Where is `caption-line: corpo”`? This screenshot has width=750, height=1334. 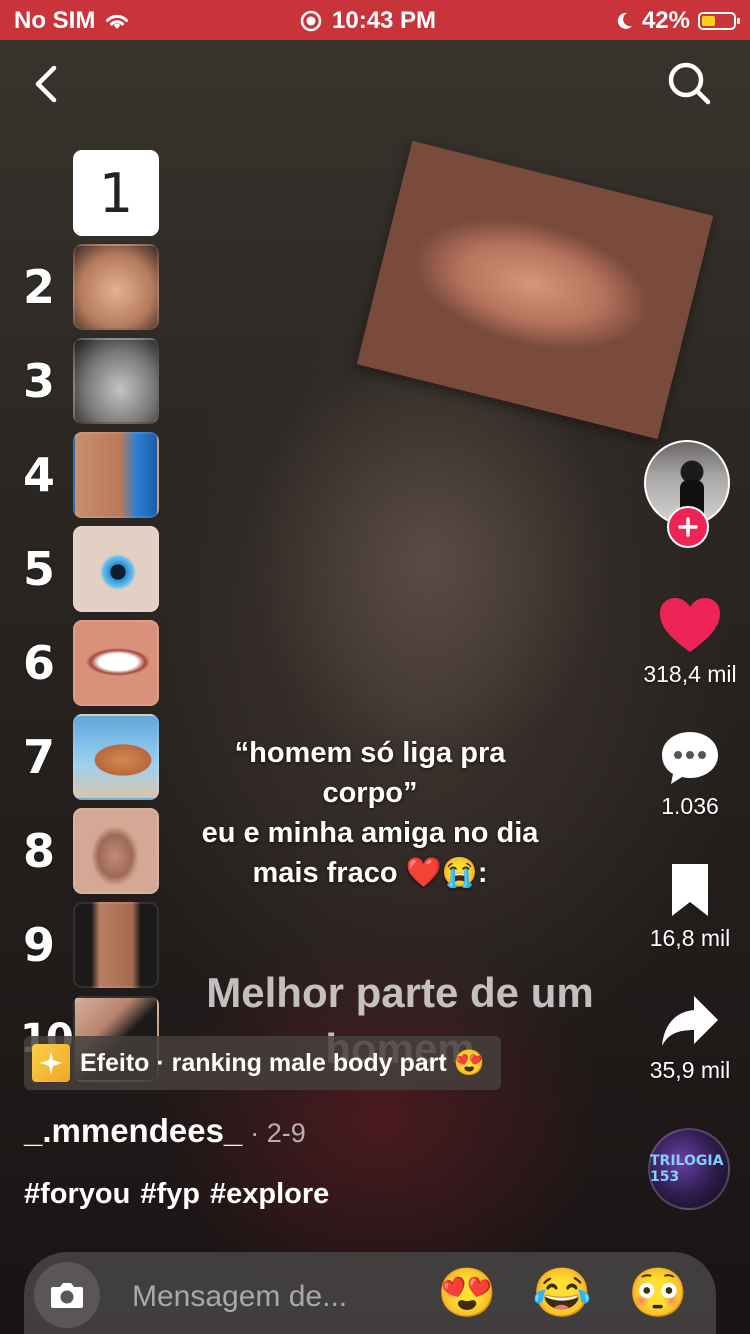
caption-line: corpo” is located at coordinates (370, 793).